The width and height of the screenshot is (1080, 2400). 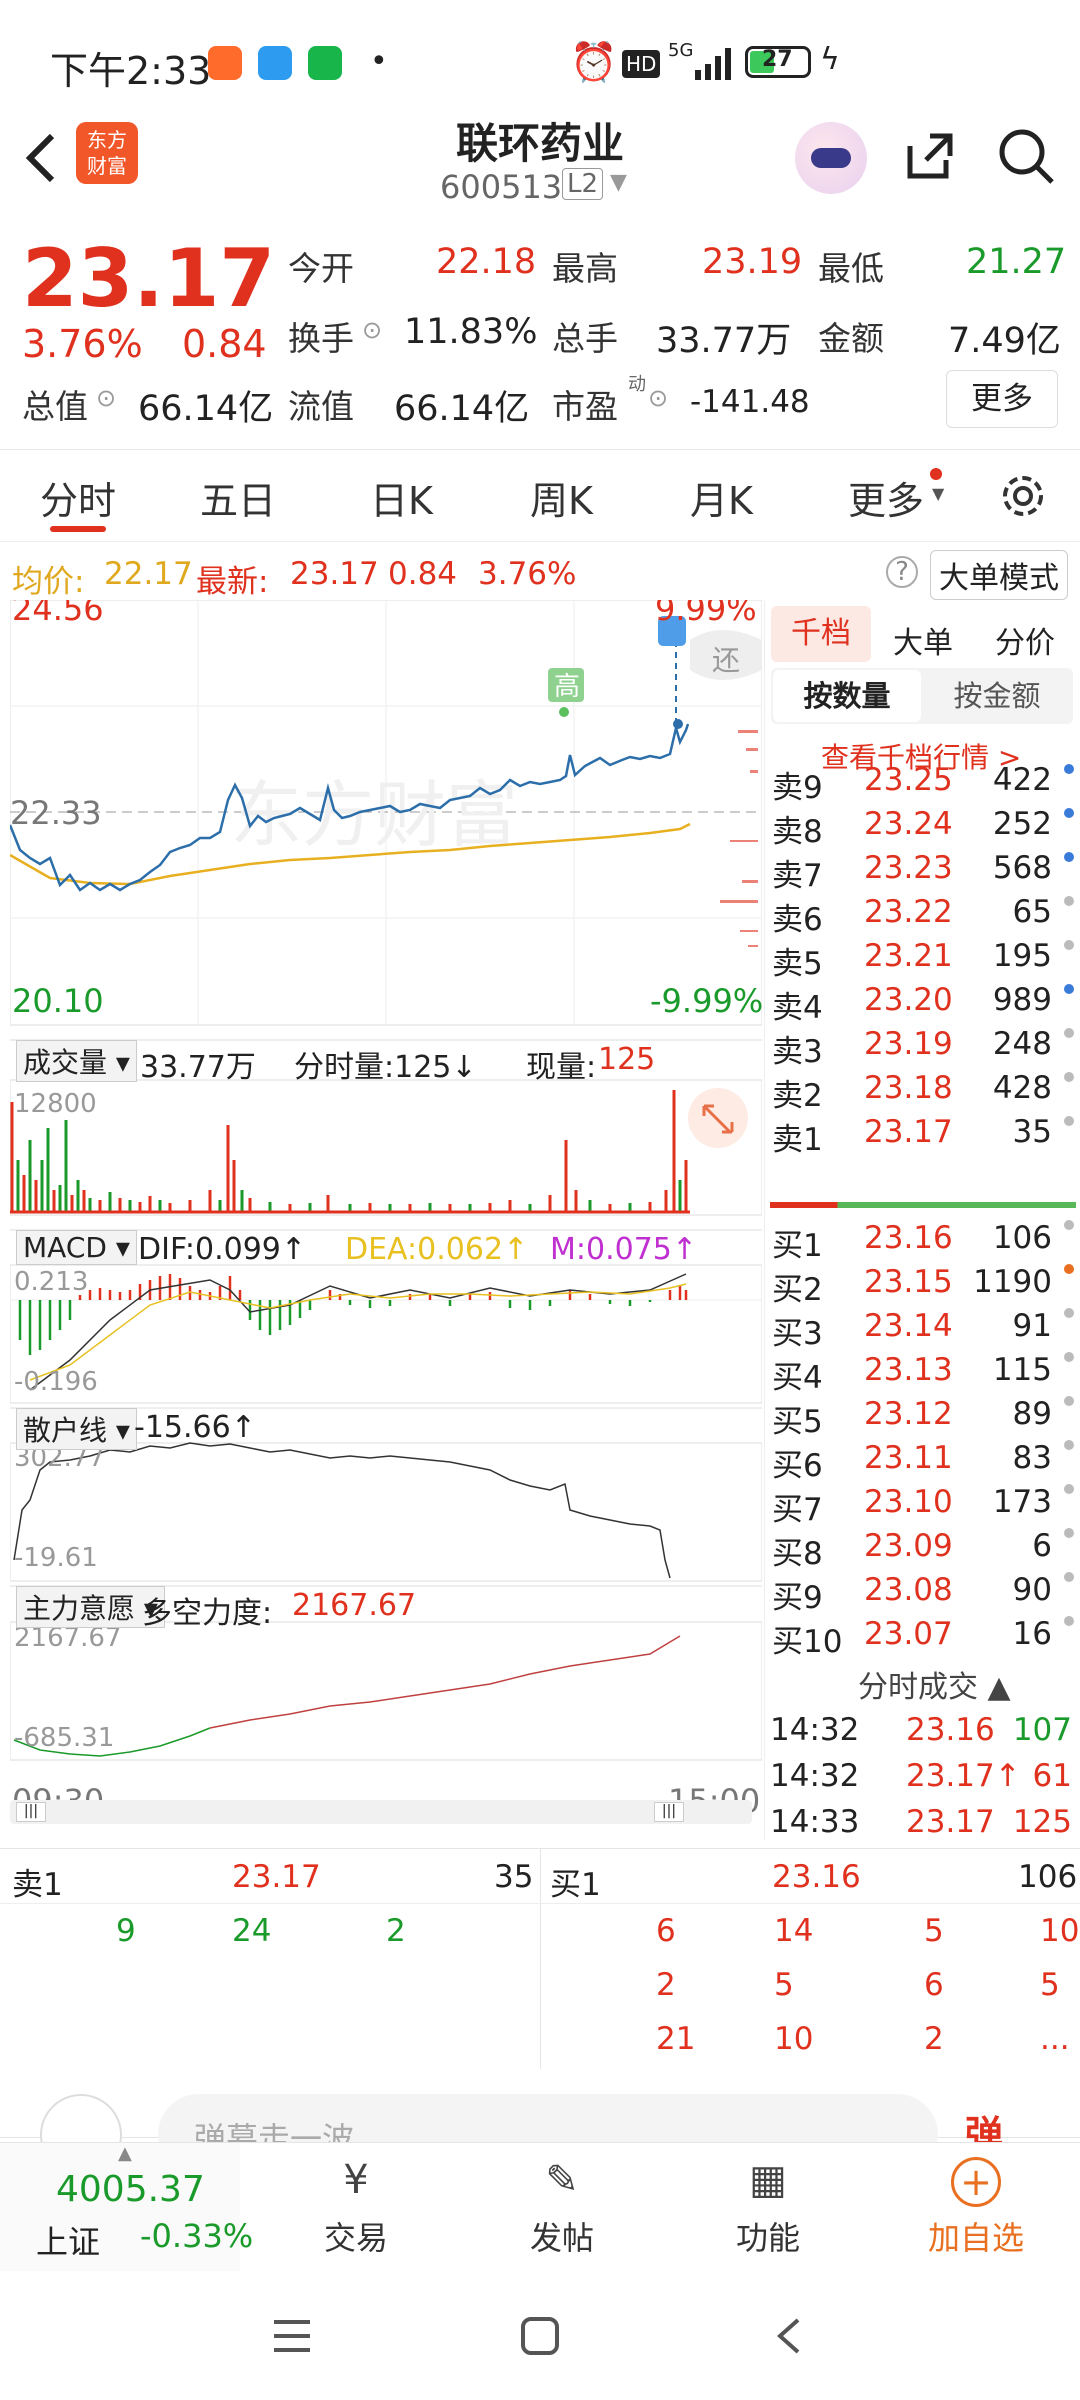 I want to click on tab-big-order: 大单, so click(x=923, y=640).